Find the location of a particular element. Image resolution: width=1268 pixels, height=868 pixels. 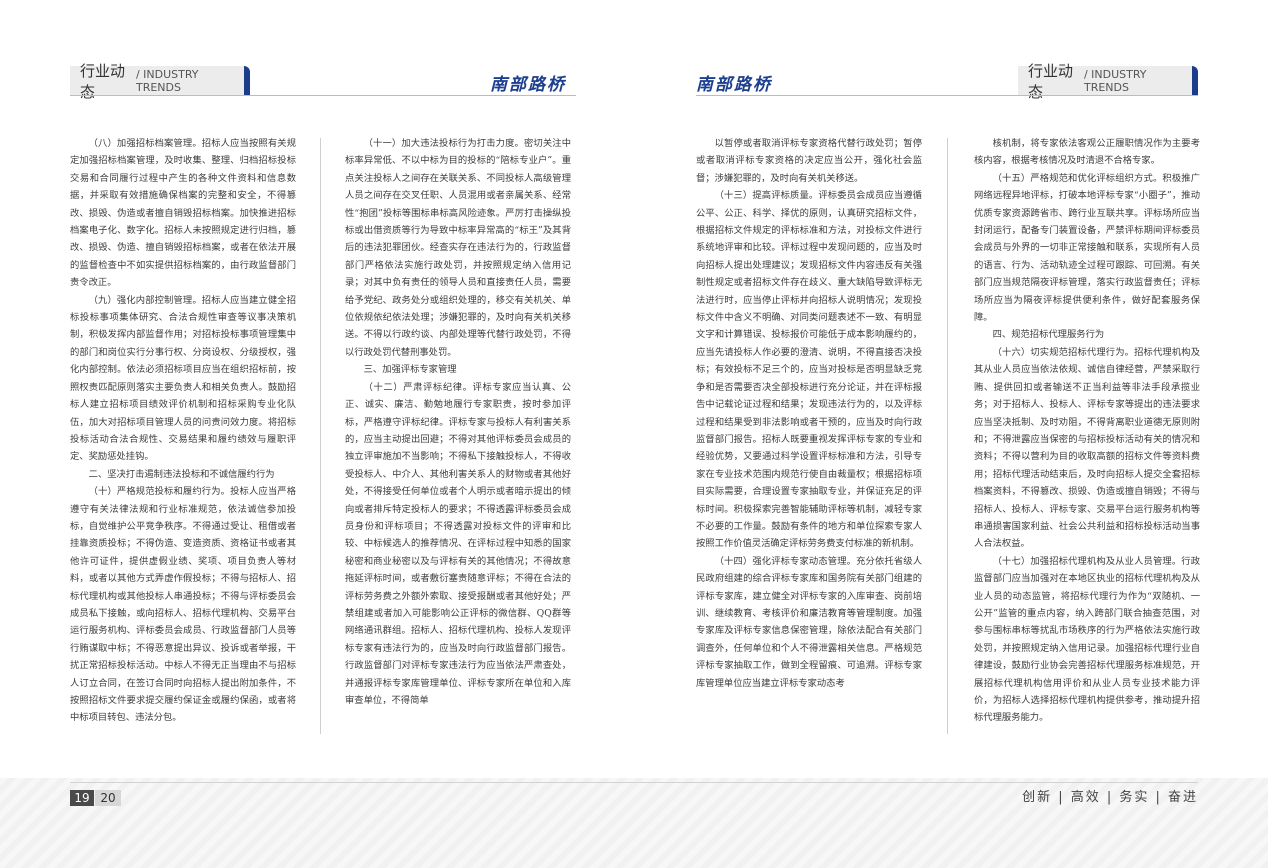

page-number-right: 20 is located at coordinates (108, 798).